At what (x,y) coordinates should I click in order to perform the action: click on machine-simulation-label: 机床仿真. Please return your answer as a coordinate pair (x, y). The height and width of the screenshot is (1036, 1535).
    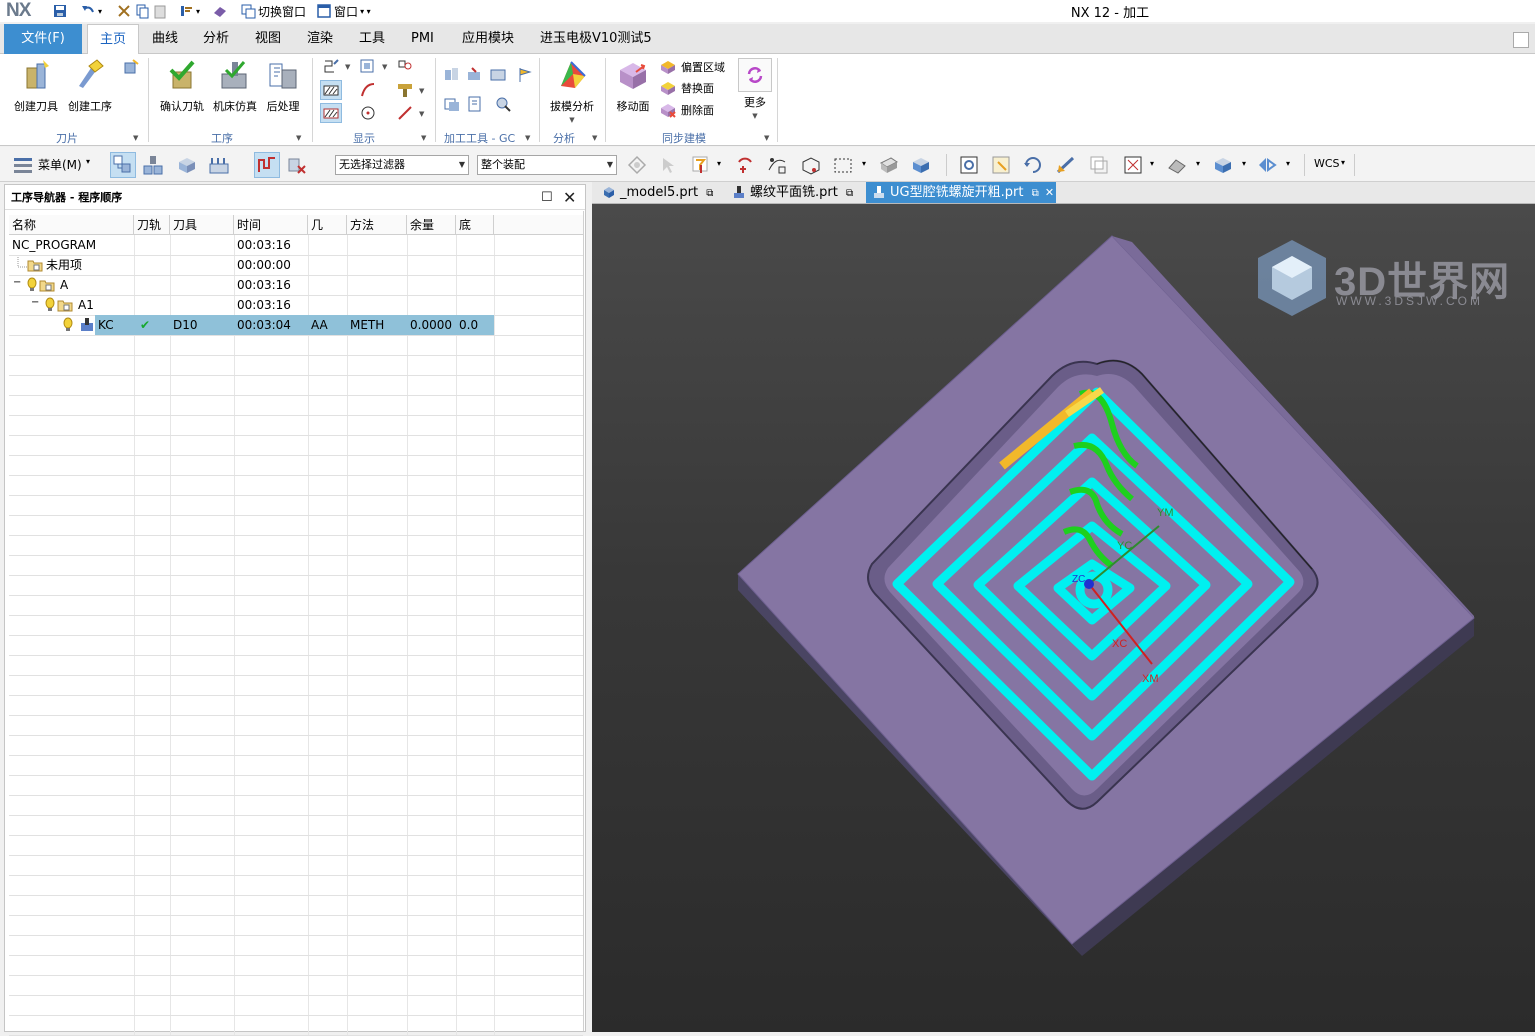
    Looking at the image, I should click on (235, 106).